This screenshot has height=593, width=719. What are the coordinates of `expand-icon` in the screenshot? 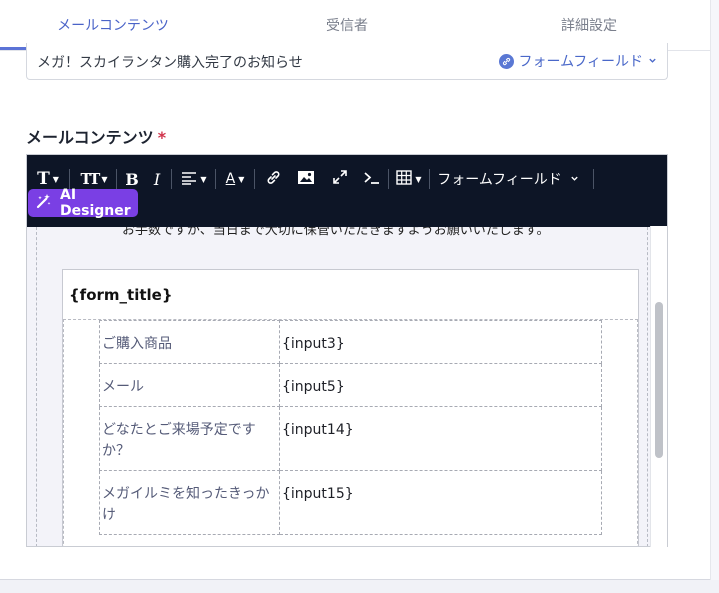 It's located at (340, 179).